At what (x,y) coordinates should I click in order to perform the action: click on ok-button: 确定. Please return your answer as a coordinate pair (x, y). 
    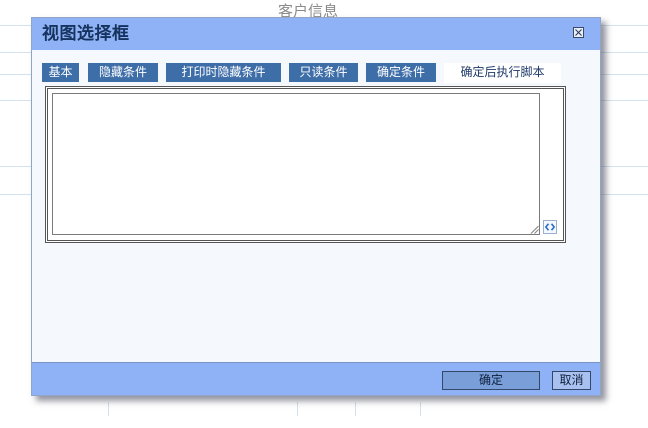
    Looking at the image, I should click on (491, 380).